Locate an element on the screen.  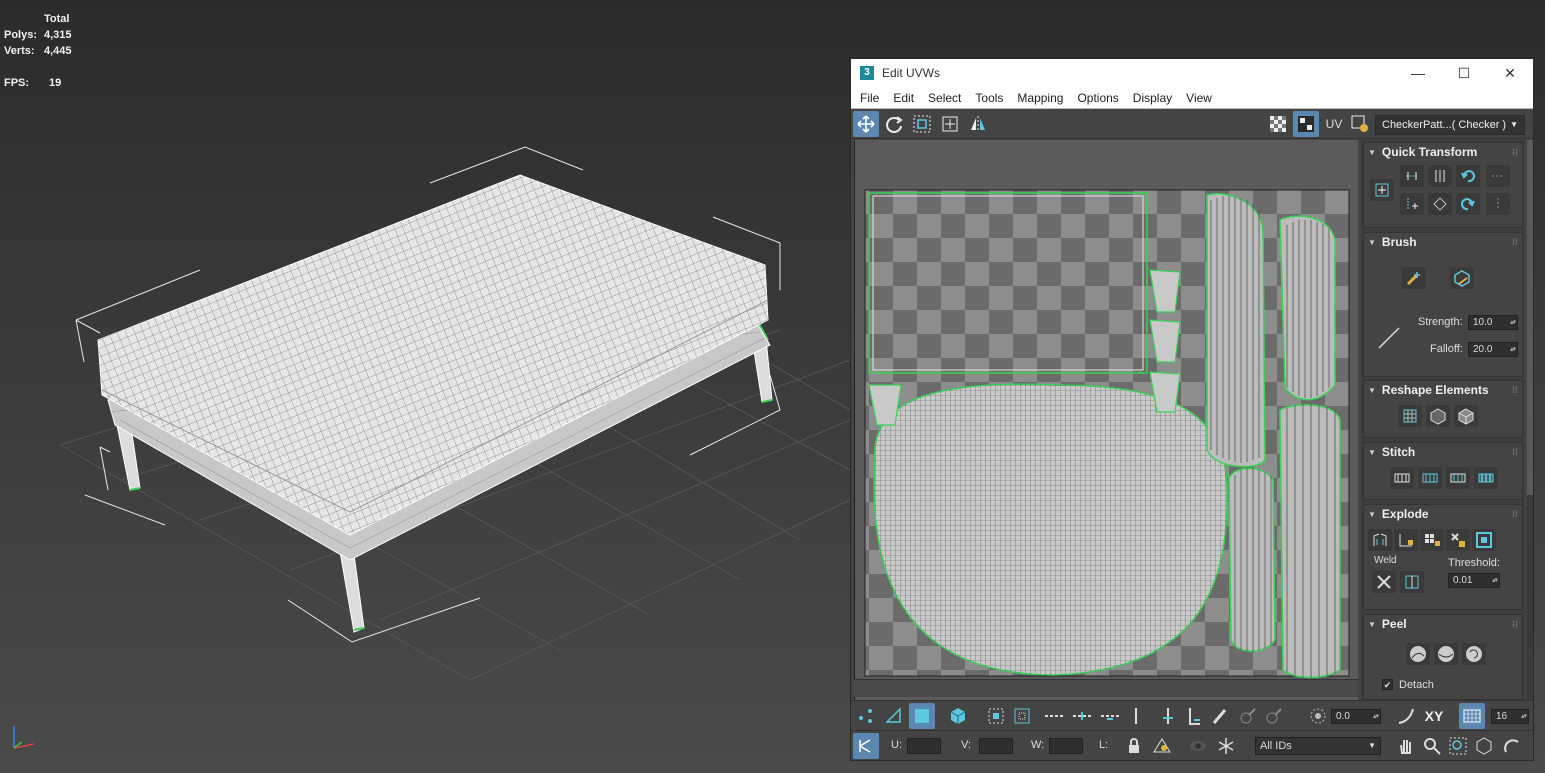
select-edge-button is located at coordinates (894, 716).